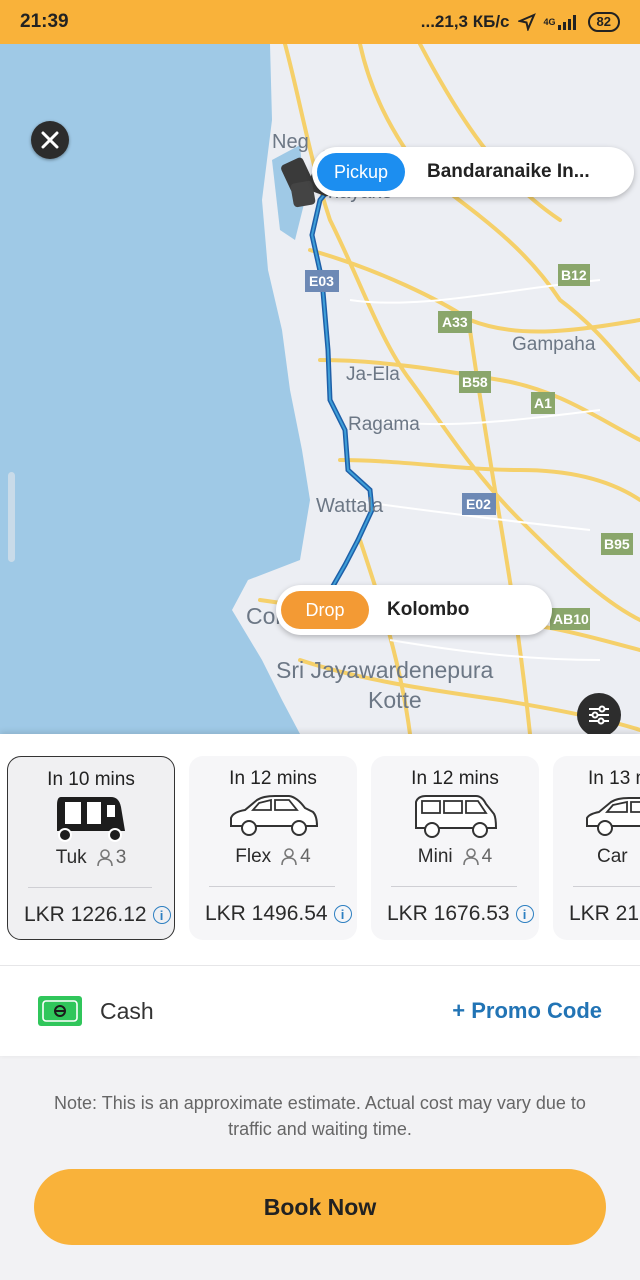 This screenshot has width=640, height=1280. I want to click on vehicle-option-flex: In 12 mins Flex 4 LKR 1496.54 i, so click(273, 848).